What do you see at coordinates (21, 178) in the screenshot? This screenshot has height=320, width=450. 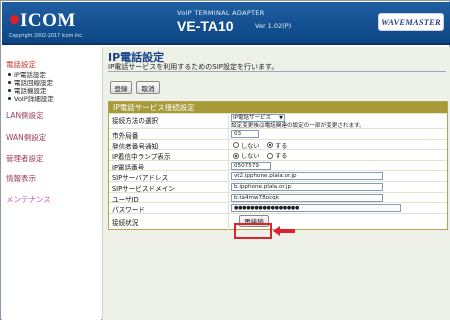 I see `nav-info-display: 情報表示` at bounding box center [21, 178].